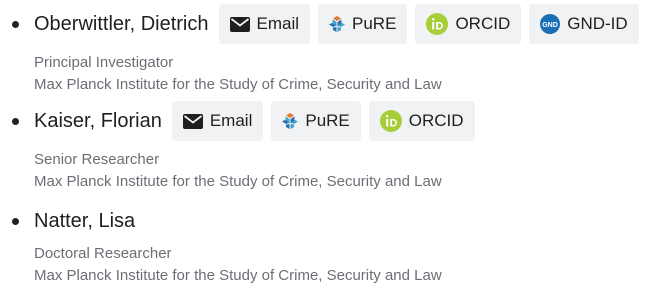 This screenshot has width=653, height=299. I want to click on person-name: Natter, Lisa, so click(85, 220).